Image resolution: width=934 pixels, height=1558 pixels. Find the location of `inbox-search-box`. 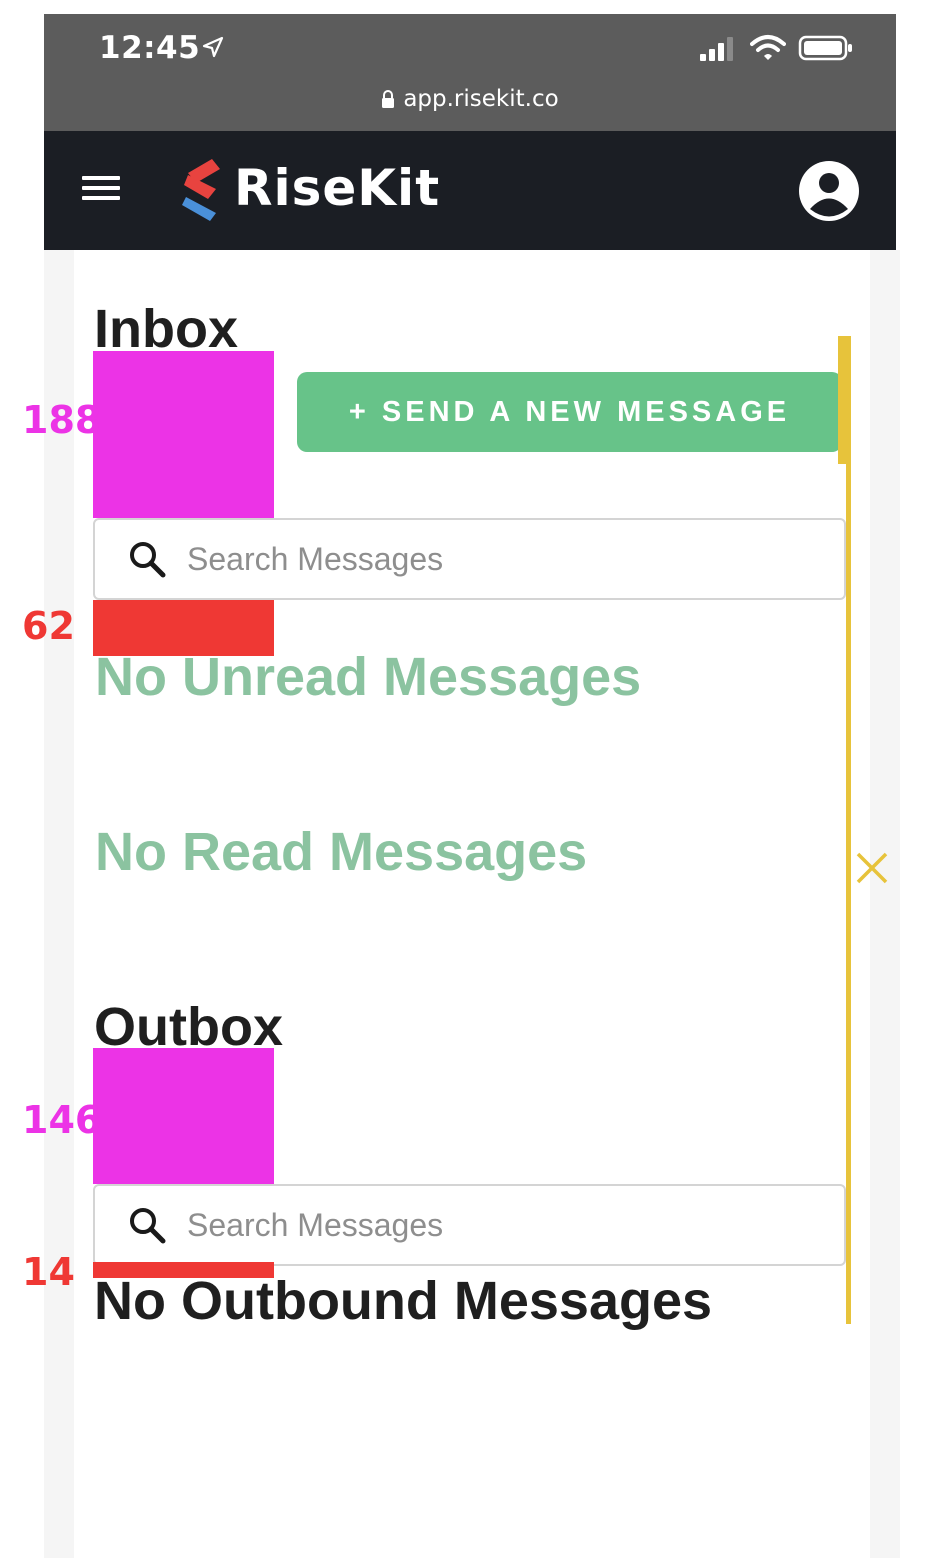

inbox-search-box is located at coordinates (469, 559).